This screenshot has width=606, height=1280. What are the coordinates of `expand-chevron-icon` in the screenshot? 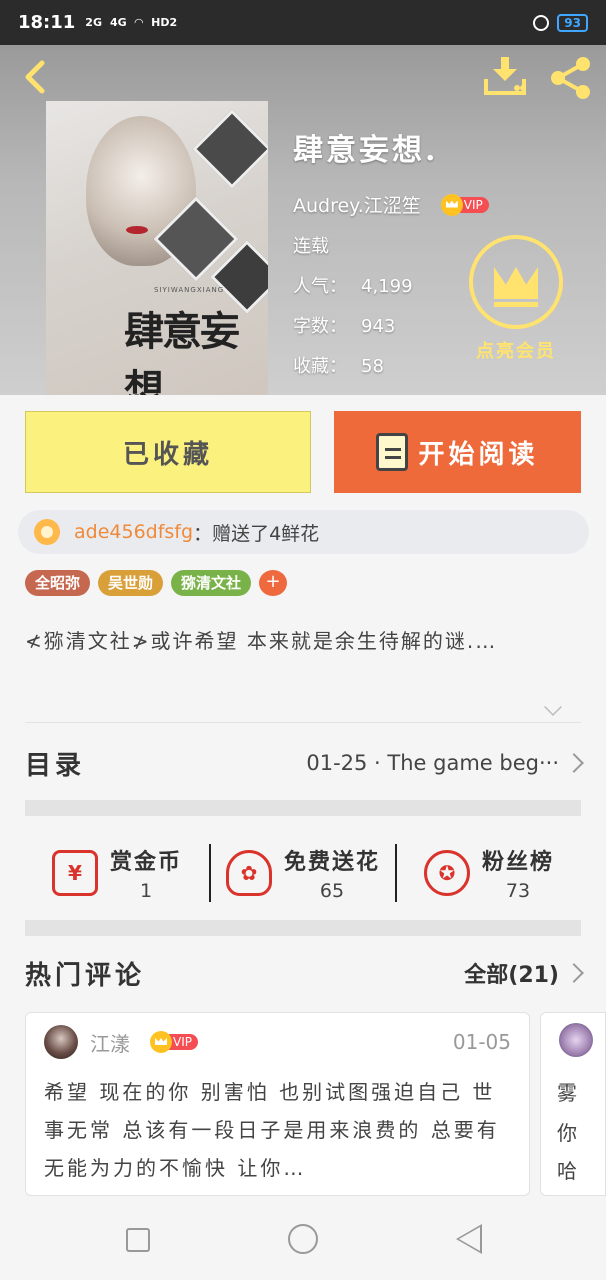 It's located at (553, 707).